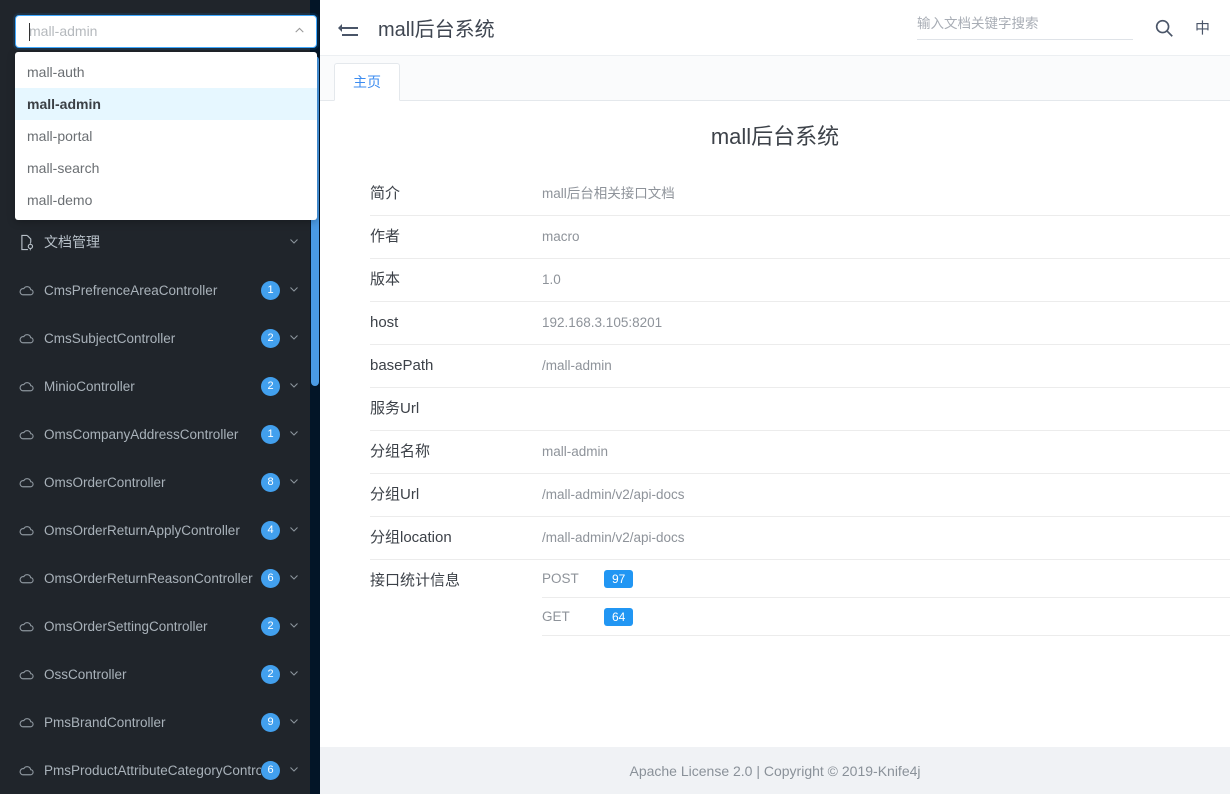 This screenshot has height=794, width=1230. I want to click on dropdown-option: mall-auth, so click(166, 72).